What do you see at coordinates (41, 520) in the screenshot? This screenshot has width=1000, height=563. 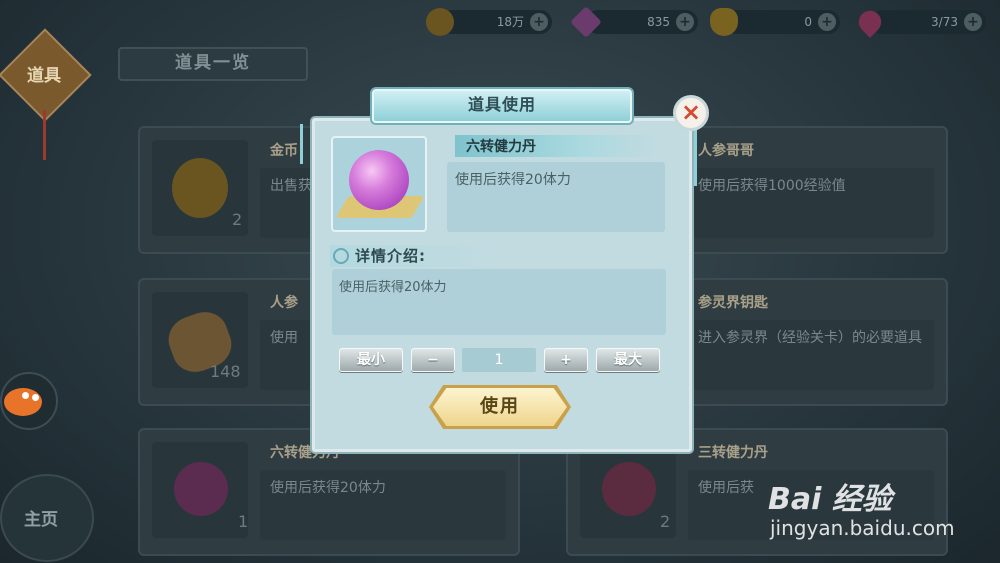 I see `home-button-label: 主页` at bounding box center [41, 520].